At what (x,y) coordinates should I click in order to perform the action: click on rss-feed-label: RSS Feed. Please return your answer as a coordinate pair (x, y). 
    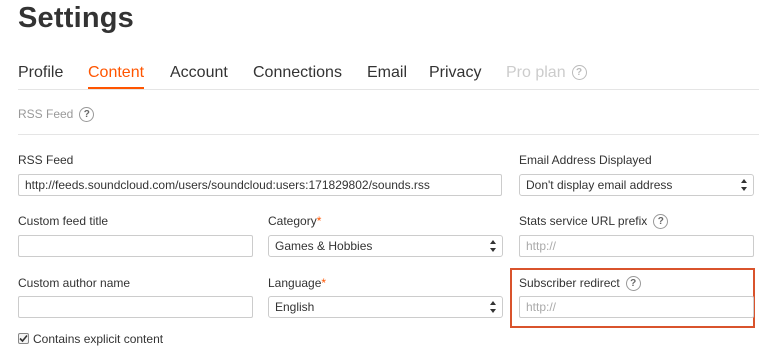
    Looking at the image, I should click on (46, 160).